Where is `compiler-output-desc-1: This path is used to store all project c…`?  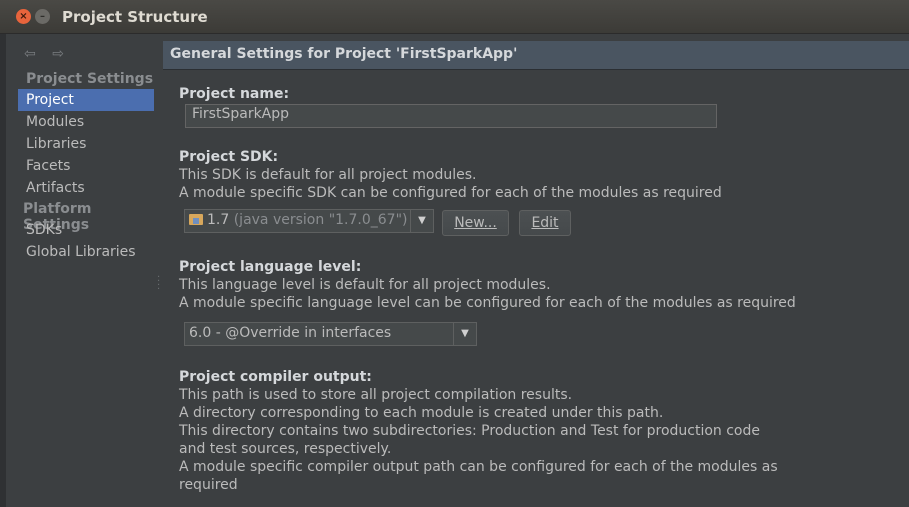
compiler-output-desc-1: This path is used to store all project c… is located at coordinates (376, 395).